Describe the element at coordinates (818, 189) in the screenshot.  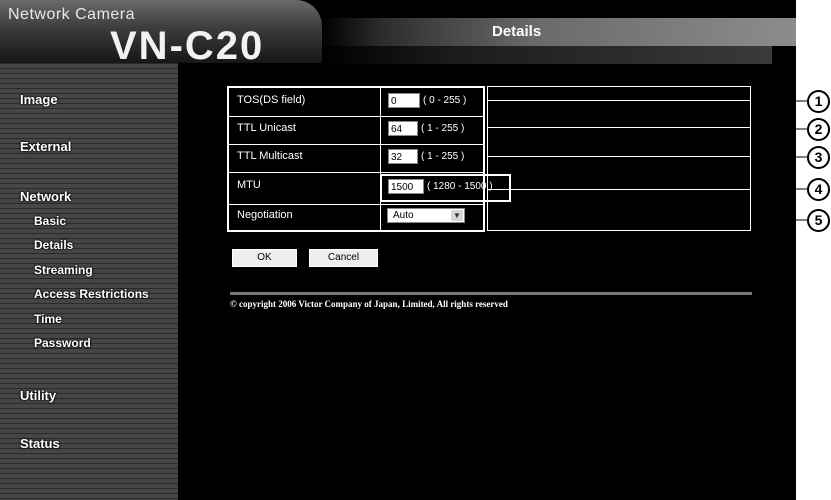
I see `callout-marker: 4` at that location.